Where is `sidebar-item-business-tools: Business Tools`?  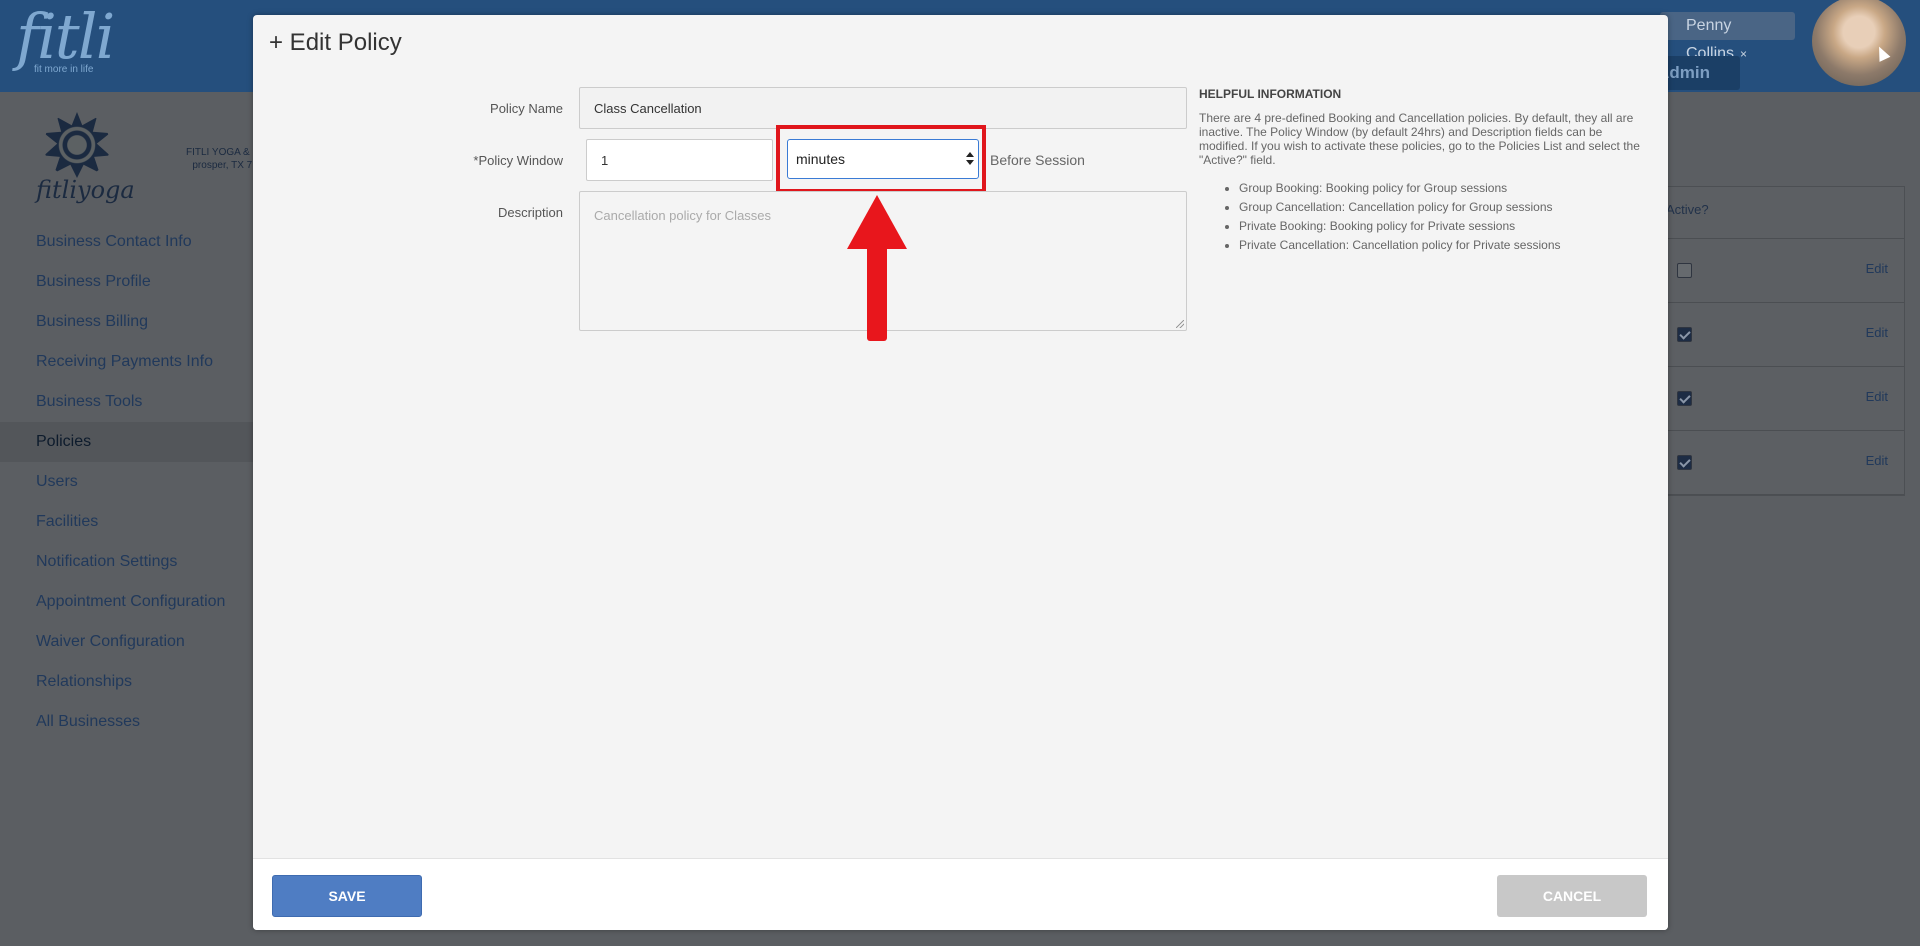
sidebar-item-business-tools: Business Tools is located at coordinates (127, 402).